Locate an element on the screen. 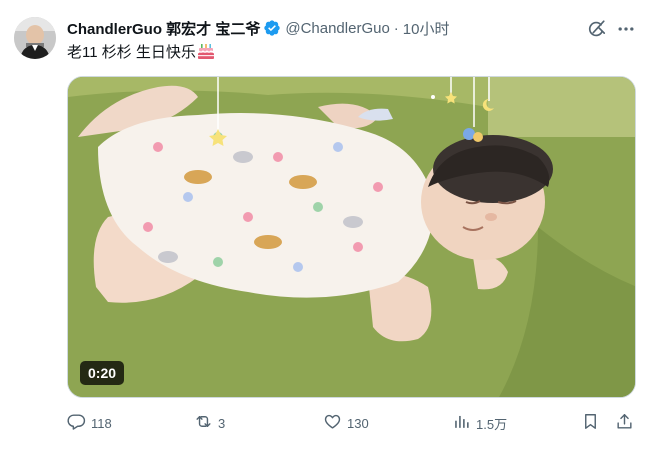  tweet-text-content: 老11 杉杉 生日快乐 is located at coordinates (131, 52).